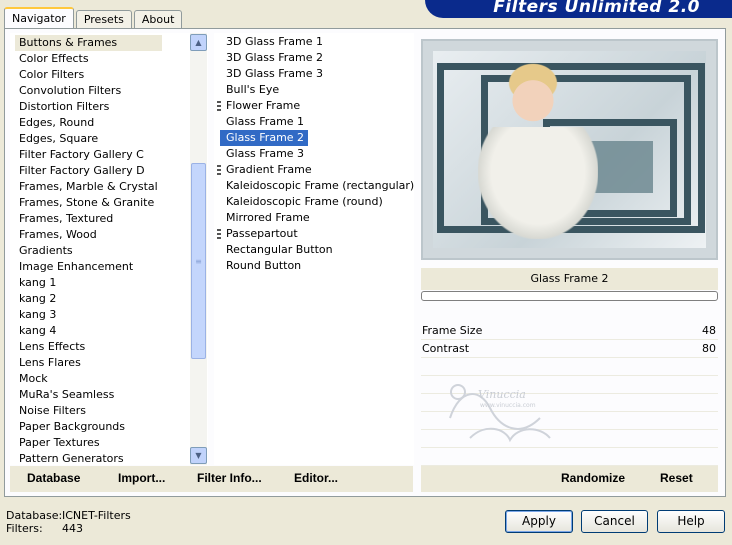 The height and width of the screenshot is (545, 732). What do you see at coordinates (319, 154) in the screenshot?
I see `filter-item: Glass Frame 3` at bounding box center [319, 154].